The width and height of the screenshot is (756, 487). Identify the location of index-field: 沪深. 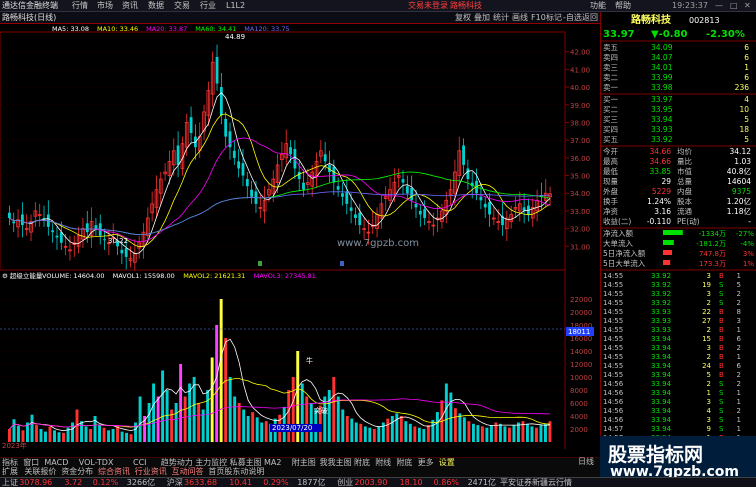
(175, 482).